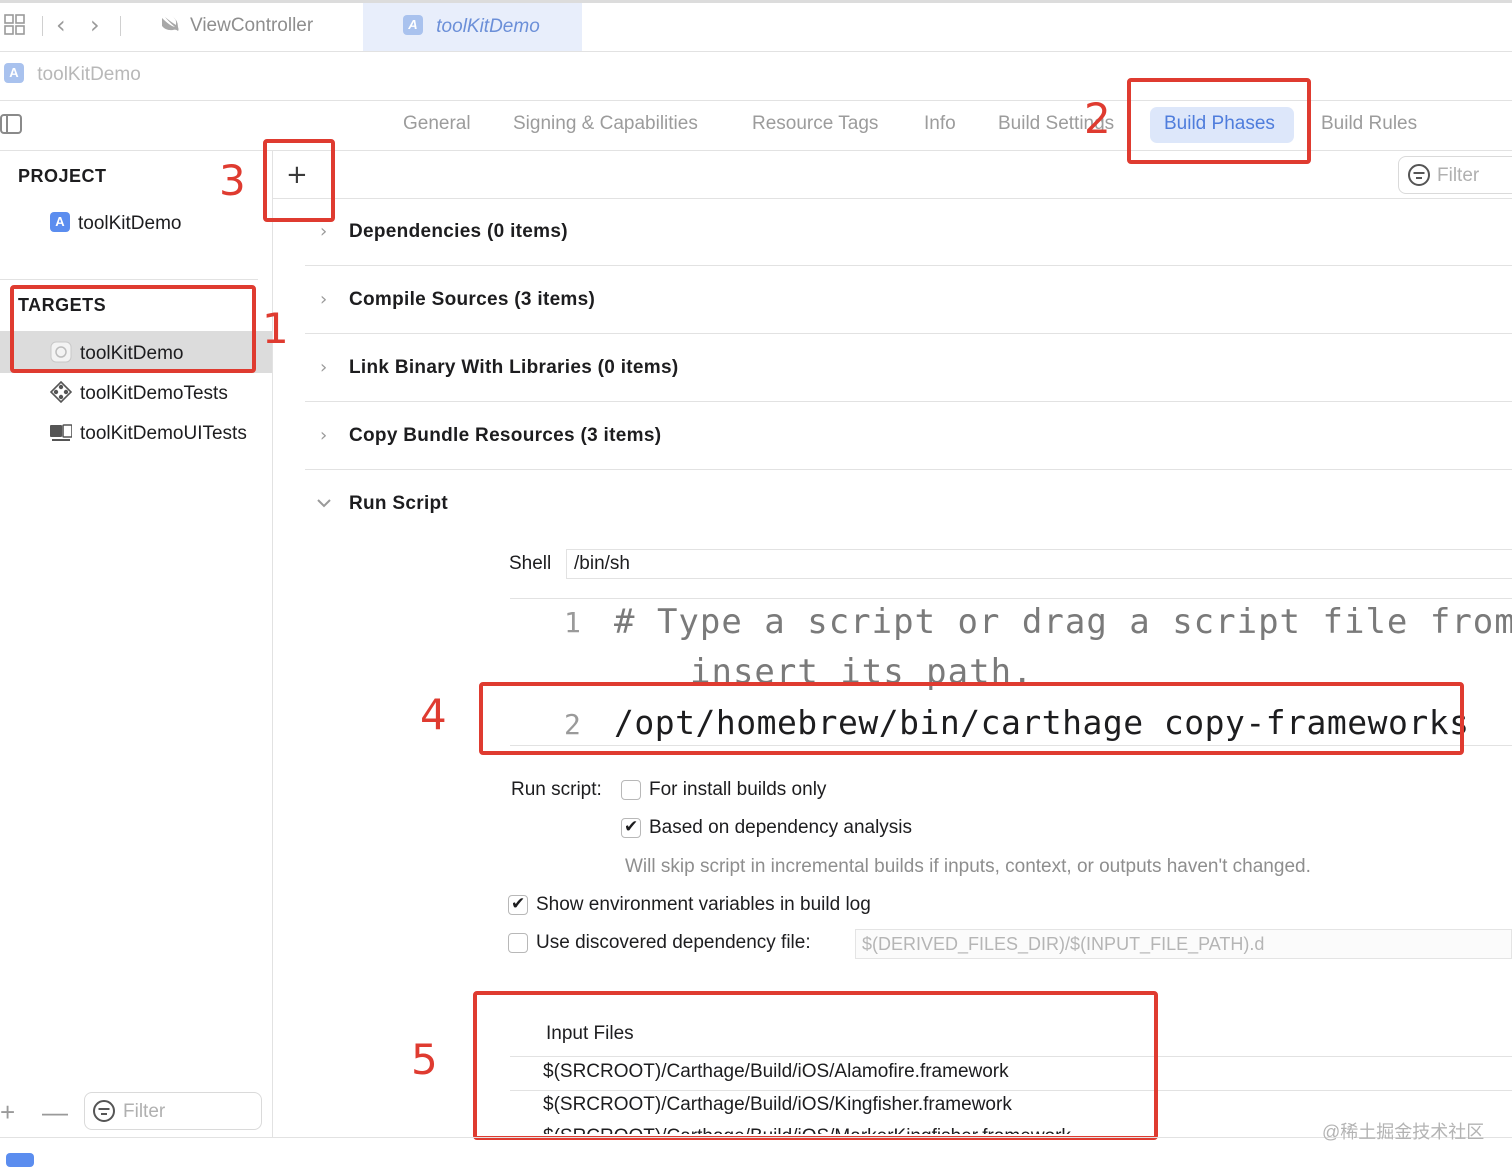  What do you see at coordinates (154, 393) in the screenshot?
I see `sidebar-item-label: toolKitDemoTests` at bounding box center [154, 393].